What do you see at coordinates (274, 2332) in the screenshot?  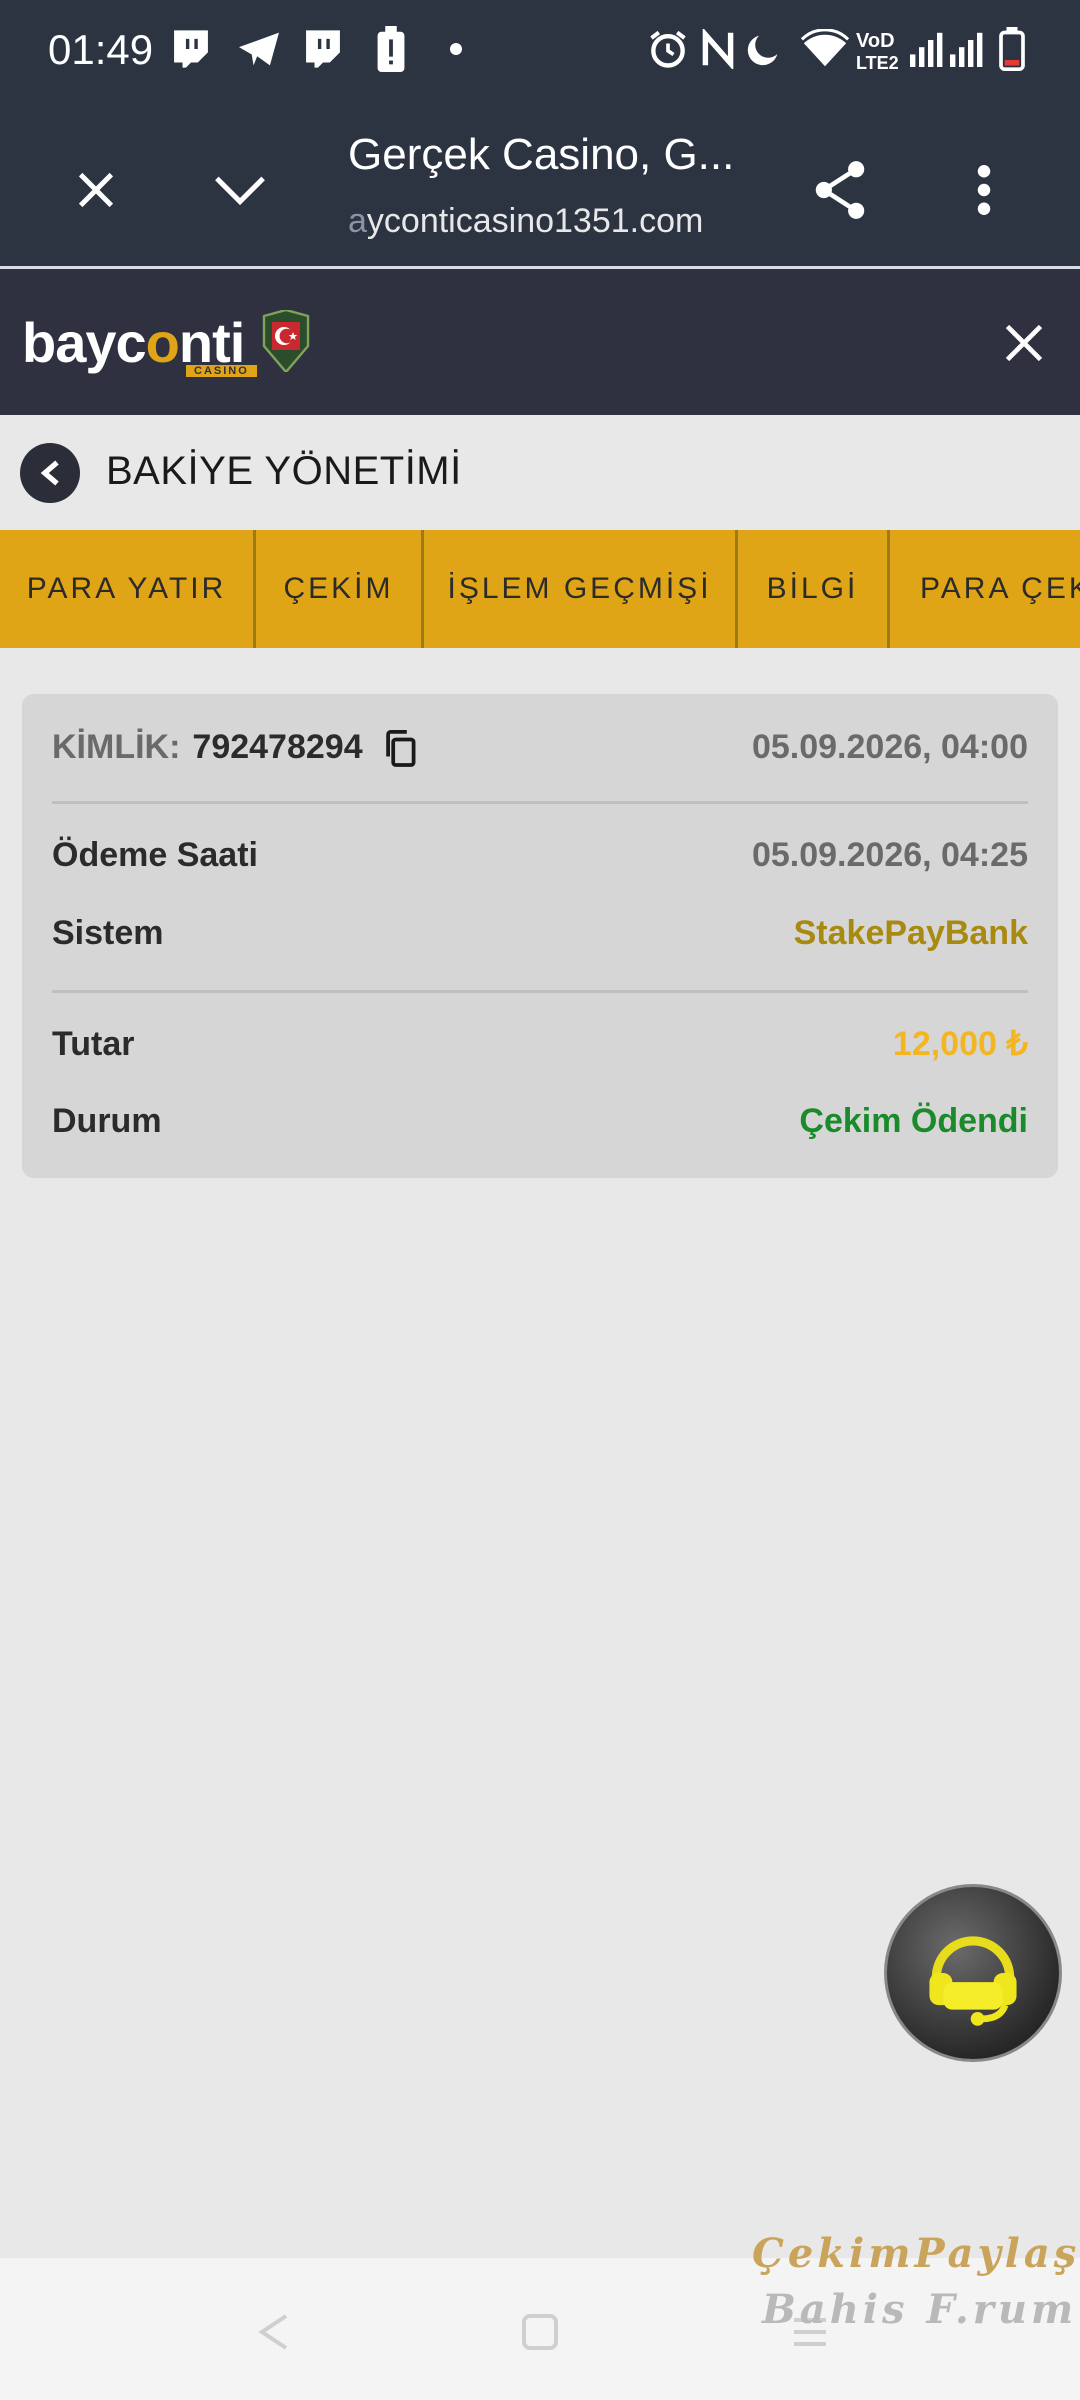 I see `nav-back-icon` at bounding box center [274, 2332].